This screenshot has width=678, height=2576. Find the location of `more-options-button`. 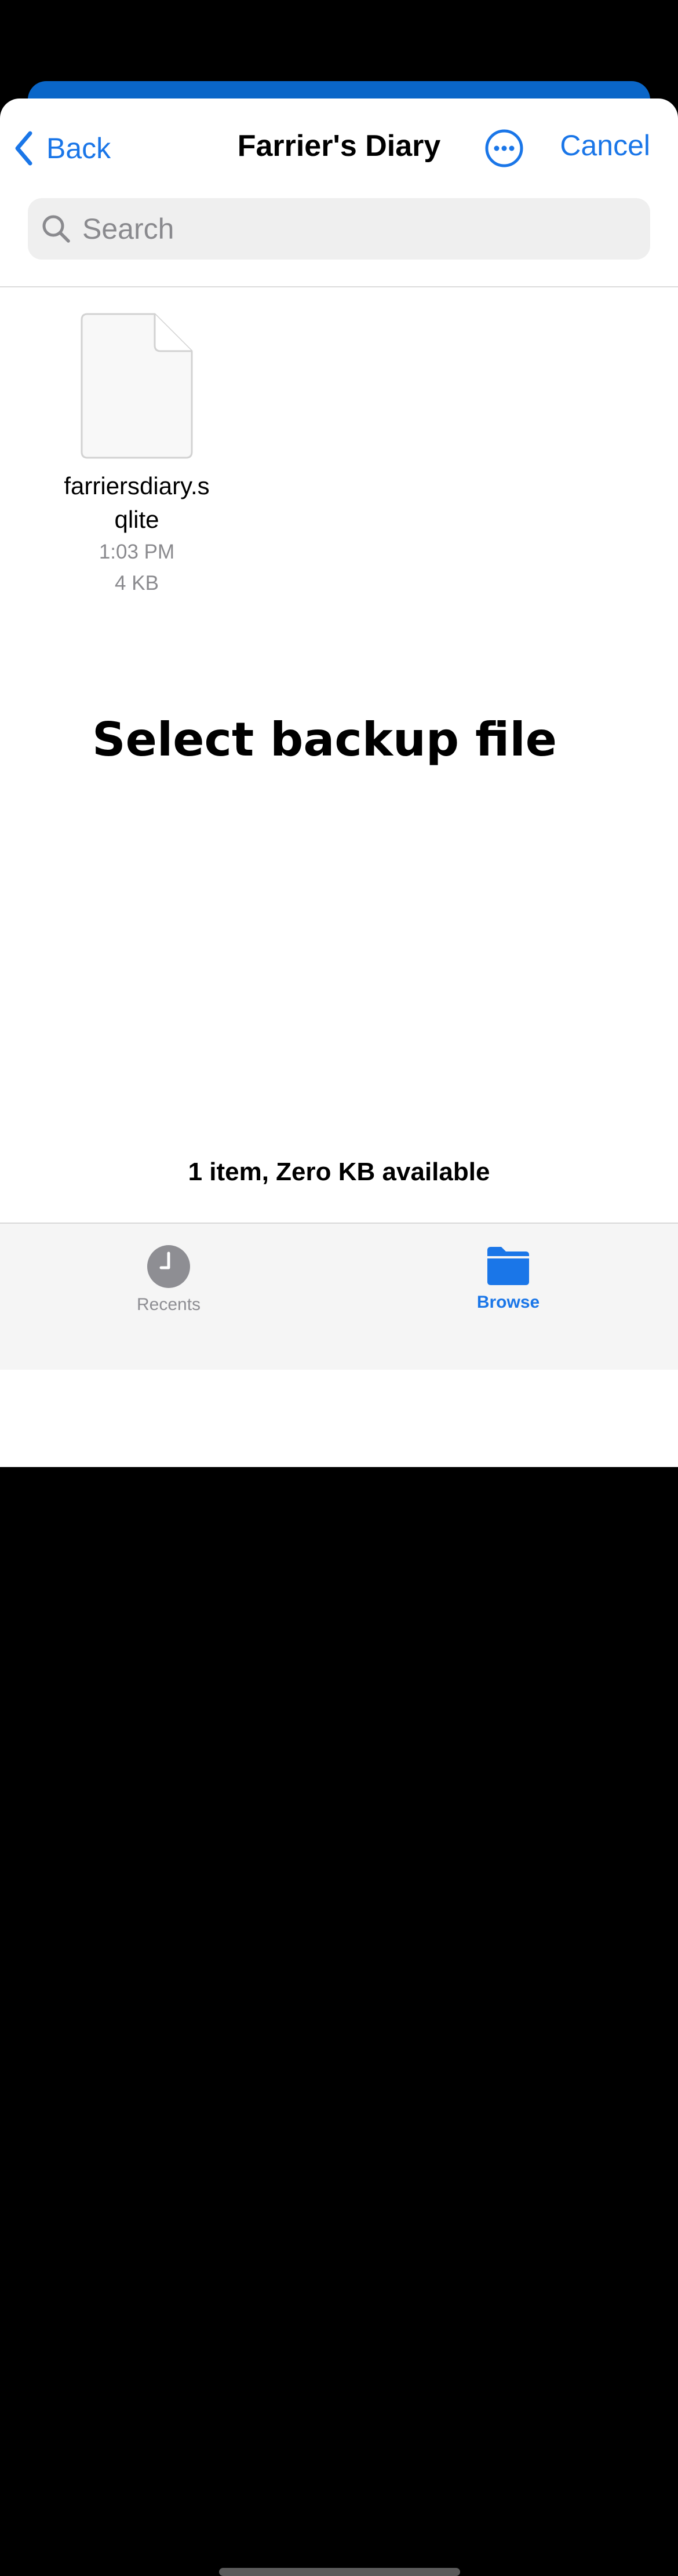

more-options-button is located at coordinates (504, 148).